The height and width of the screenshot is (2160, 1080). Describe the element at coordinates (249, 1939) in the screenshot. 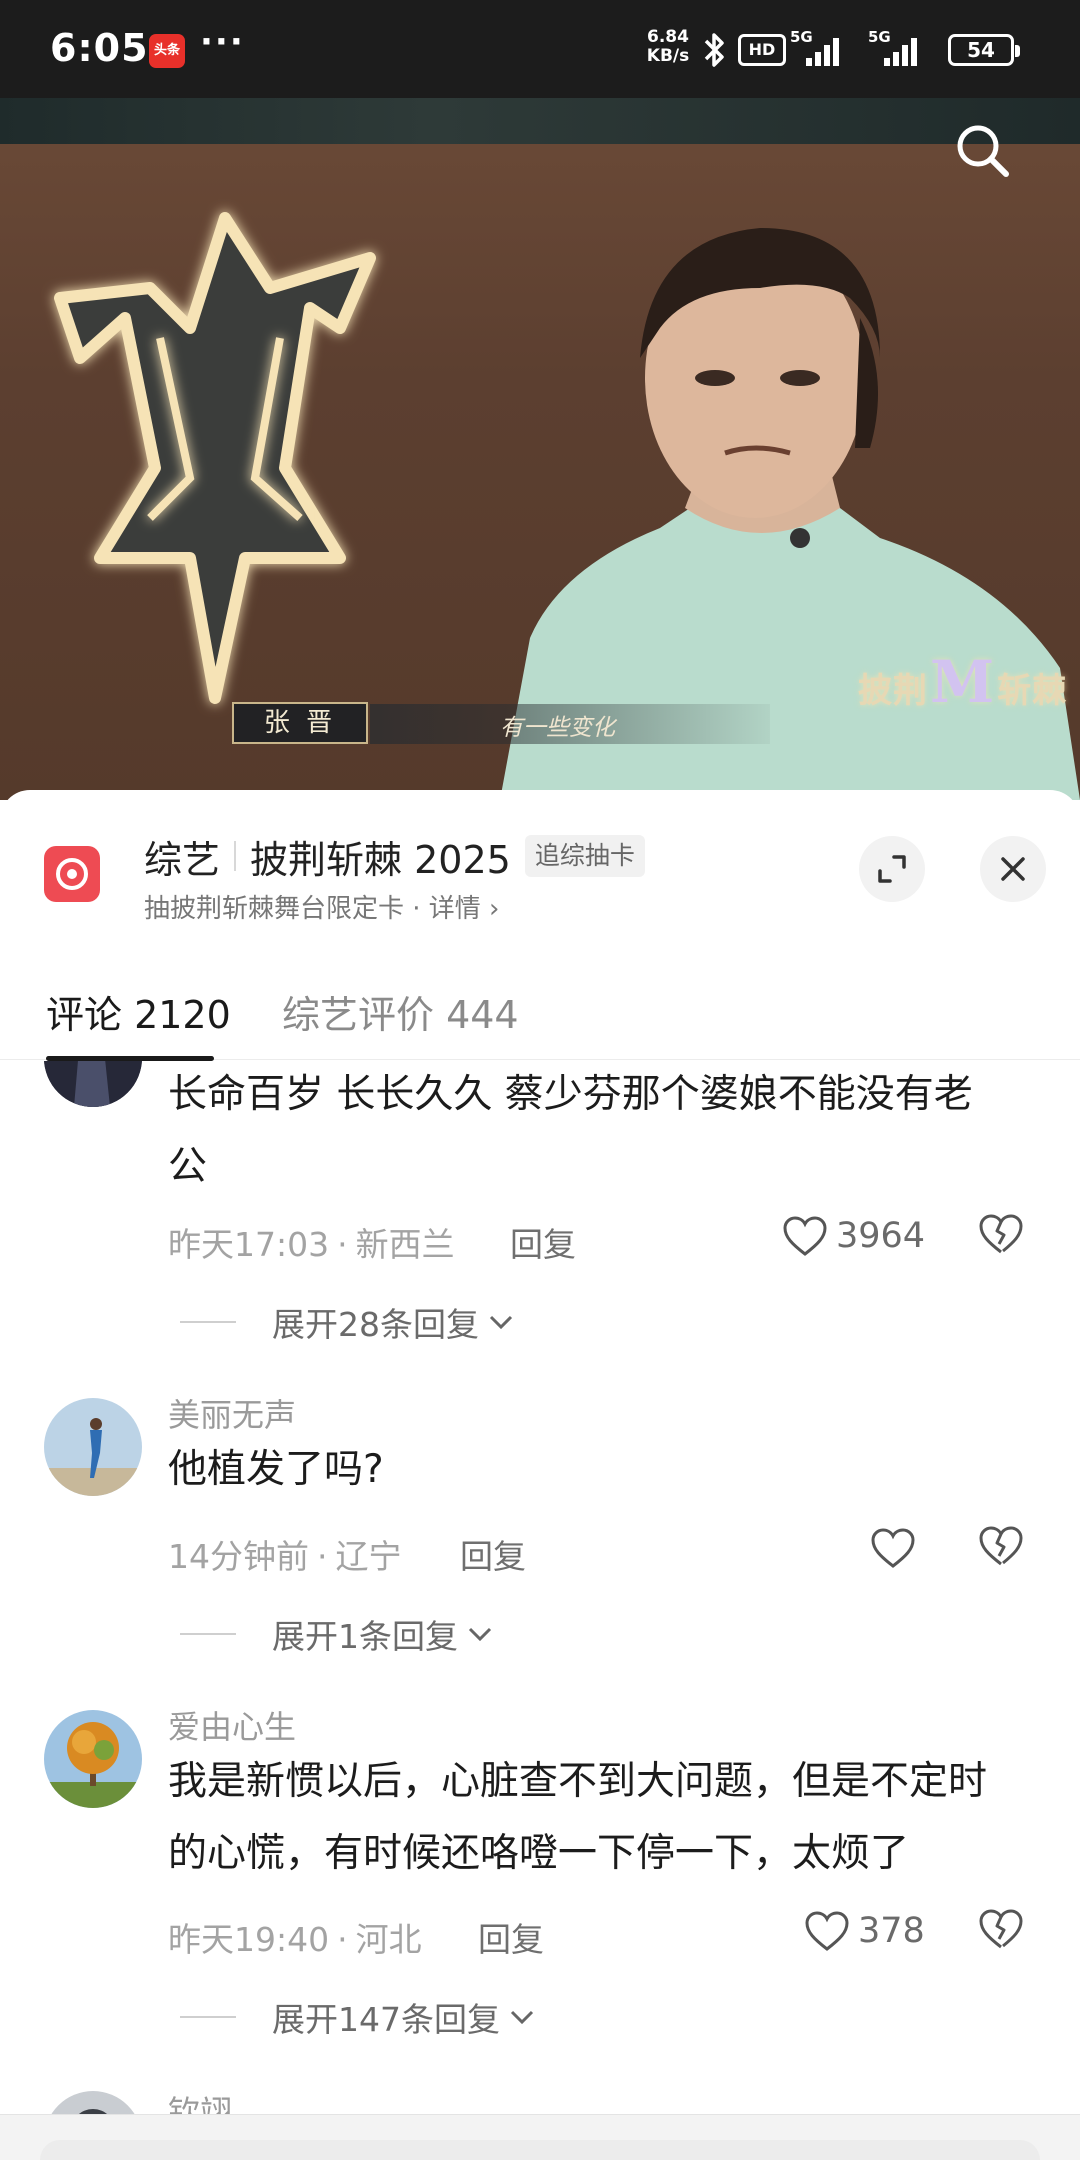

I see `comment-time: 昨天19:40` at that location.